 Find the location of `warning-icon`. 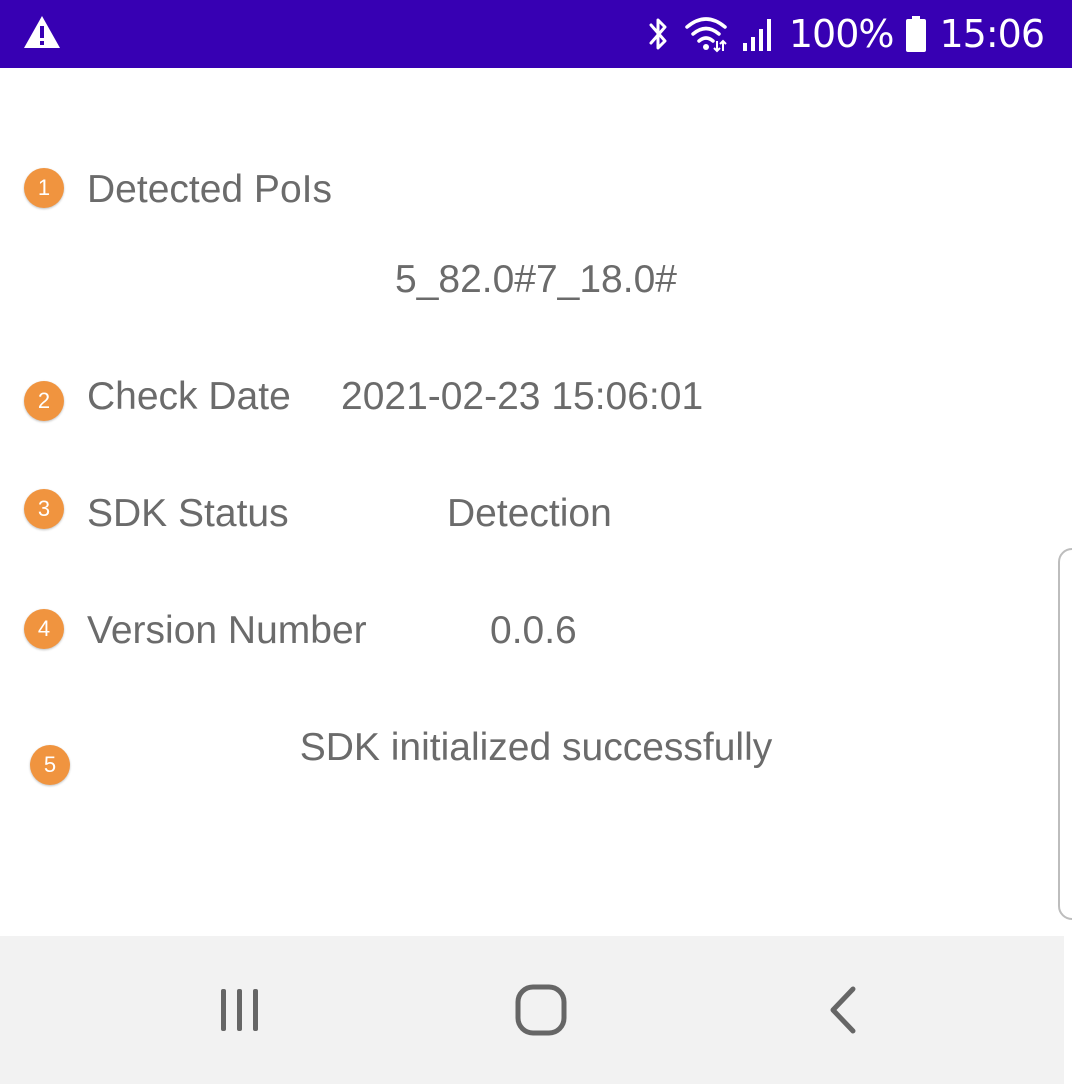

warning-icon is located at coordinates (42, 32).